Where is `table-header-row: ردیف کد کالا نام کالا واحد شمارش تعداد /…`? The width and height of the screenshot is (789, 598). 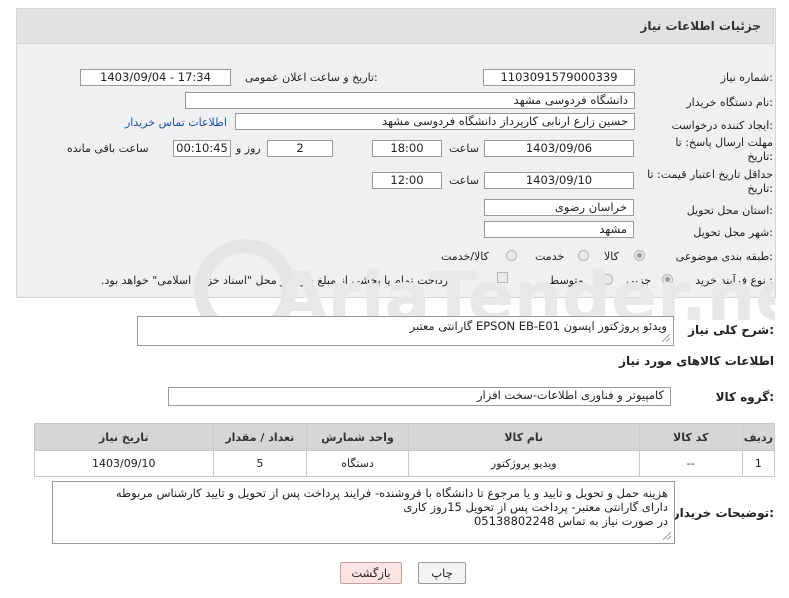 table-header-row: ردیف کد کالا نام کالا واحد شمارش تعداد /… is located at coordinates (405, 437).